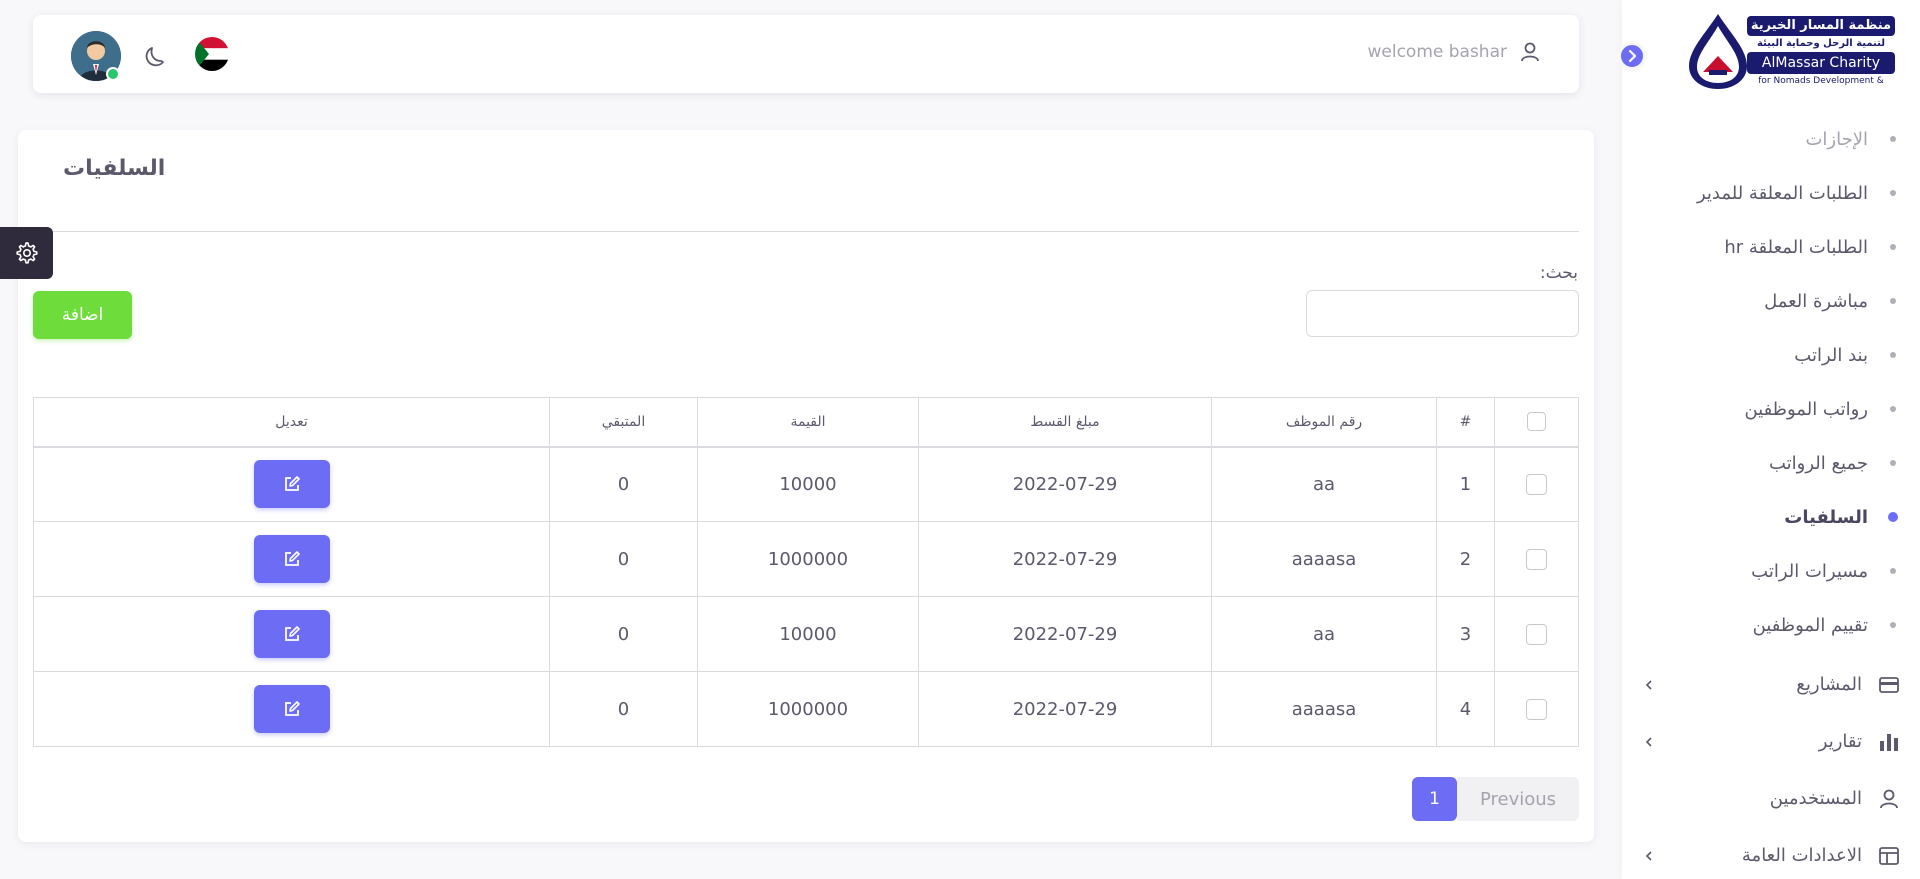 This screenshot has height=879, width=1920. I want to click on sidebar-item-reports: تقارير, so click(1771, 741).